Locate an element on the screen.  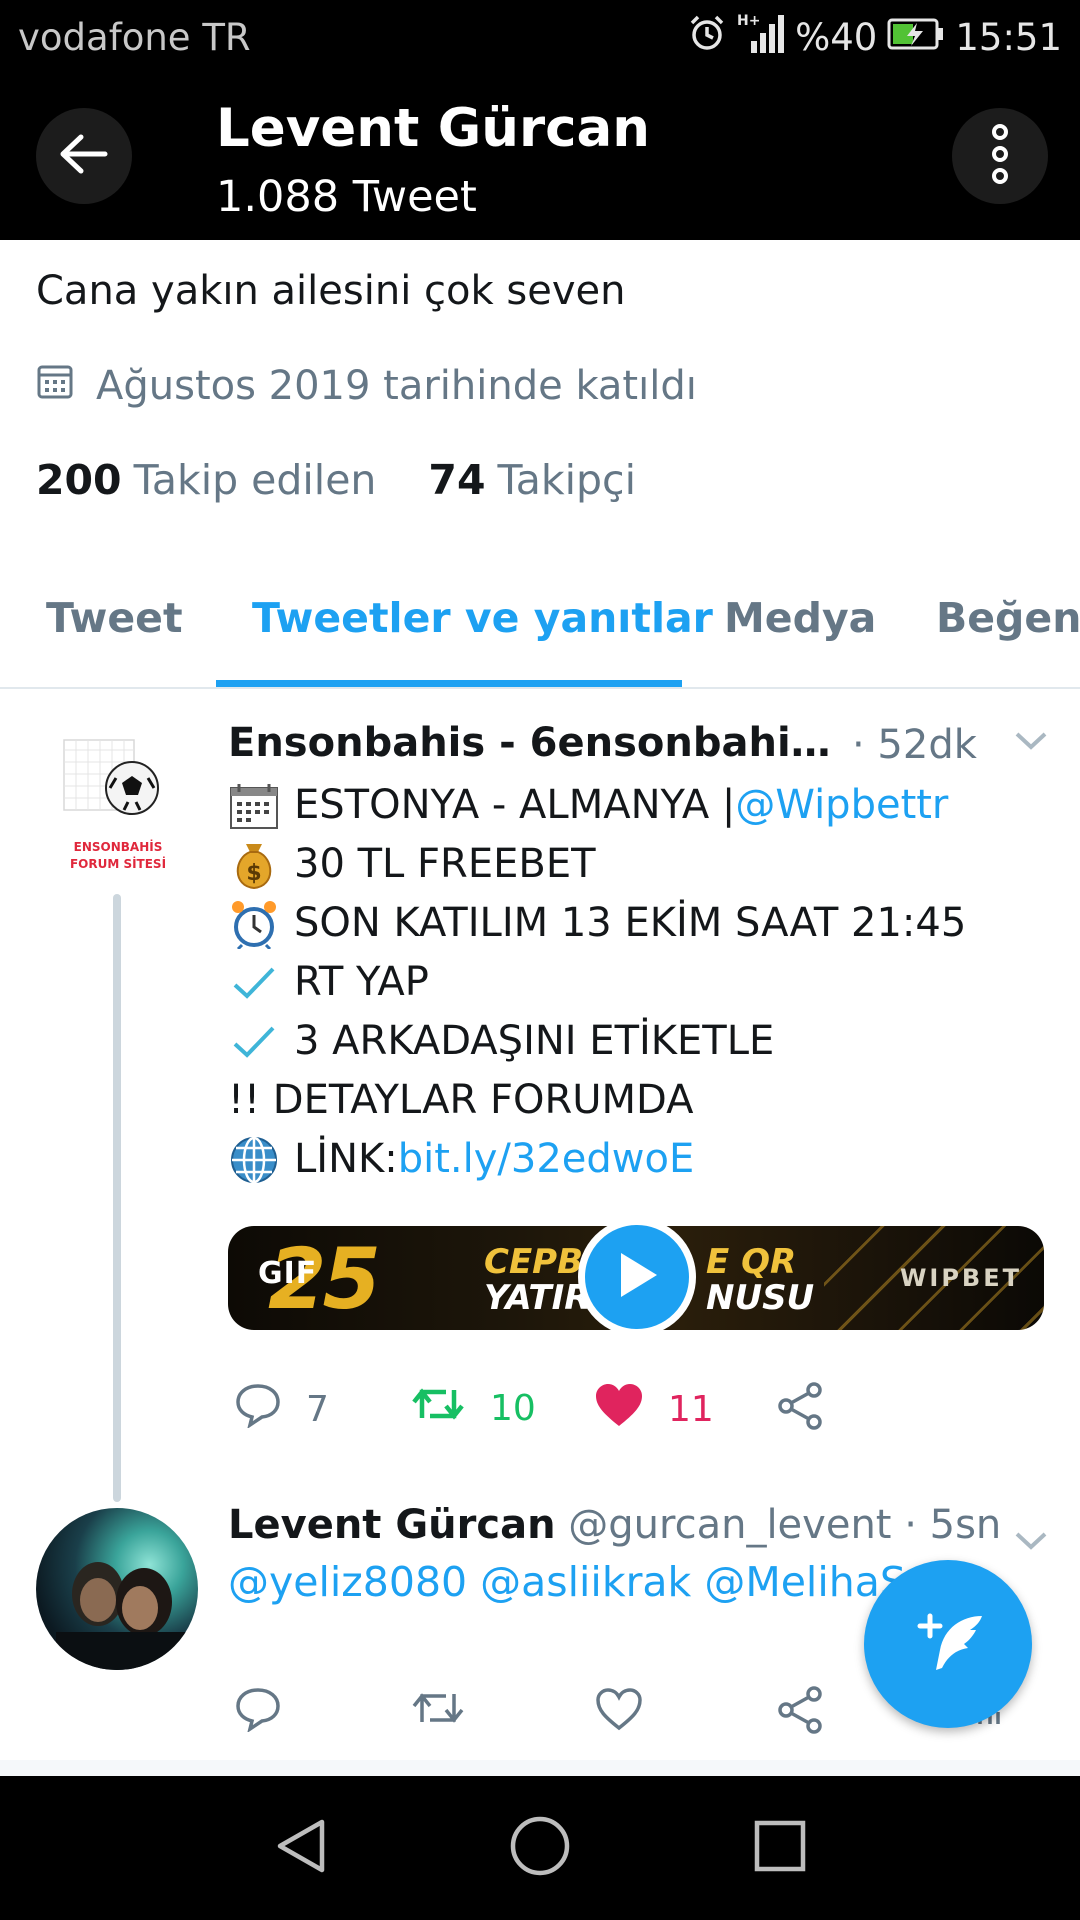
profile-name: Levent Gürcan is located at coordinates (433, 128).